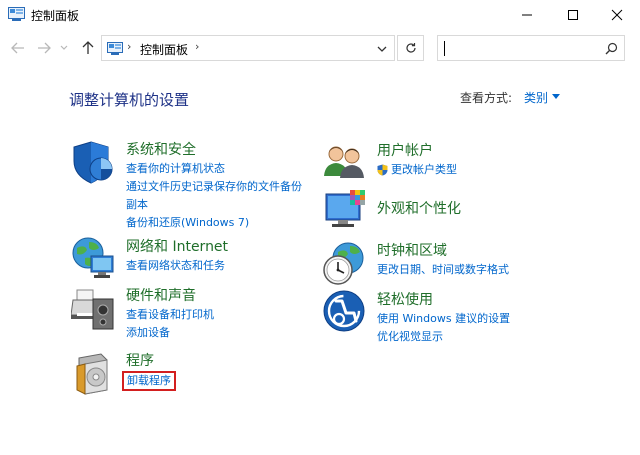 This screenshot has height=455, width=640. I want to click on maximize-icon, so click(573, 15).